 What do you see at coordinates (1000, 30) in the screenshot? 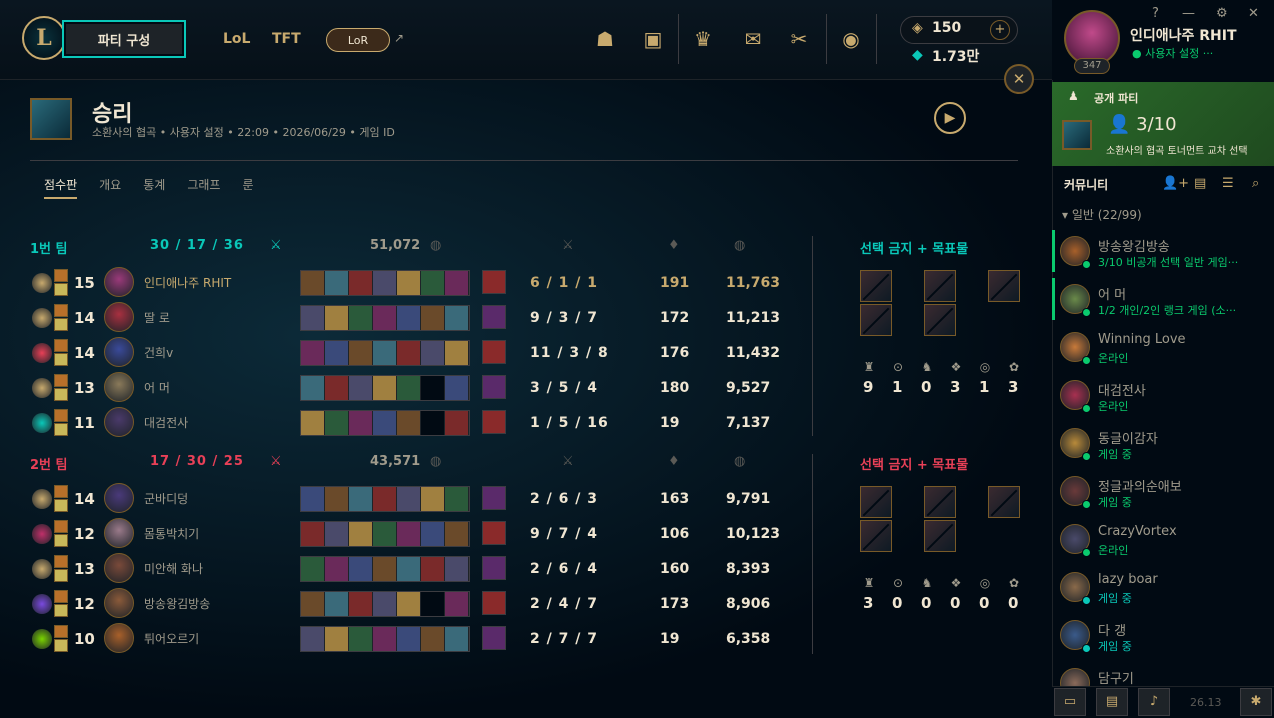
I see `buy-rp-button: +` at bounding box center [1000, 30].